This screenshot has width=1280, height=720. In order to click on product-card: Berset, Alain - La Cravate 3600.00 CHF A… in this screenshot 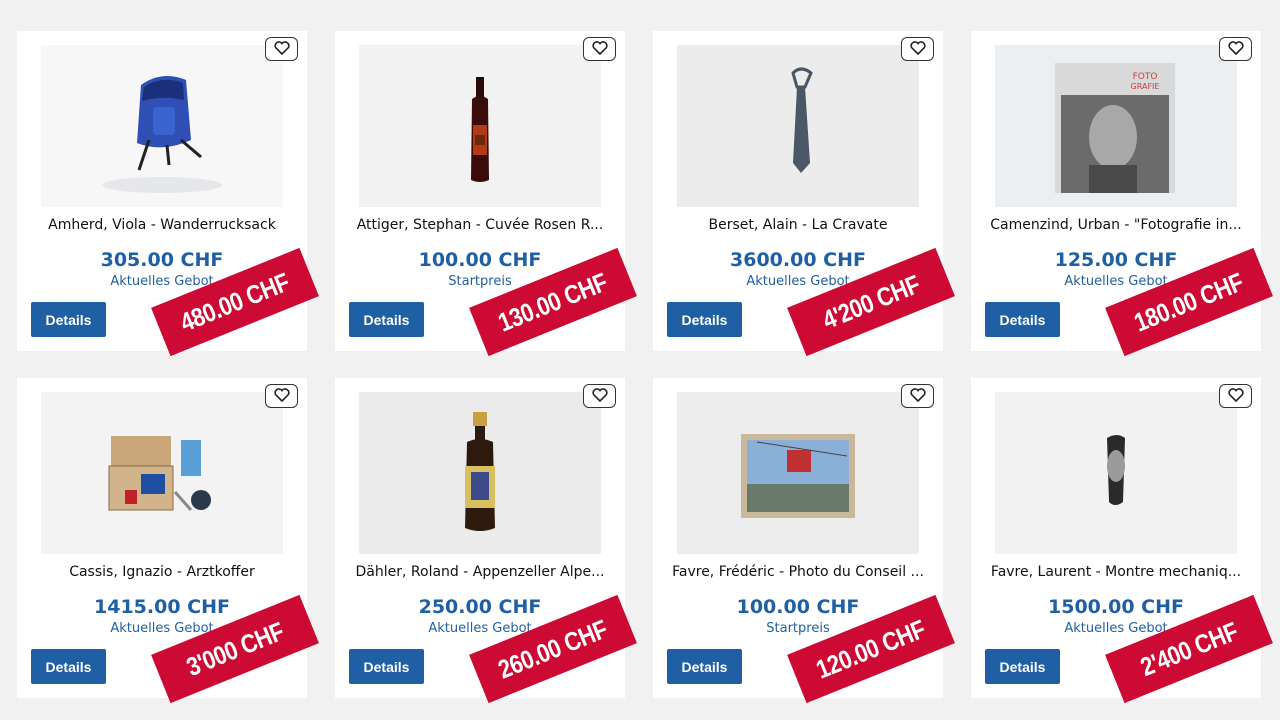, I will do `click(804, 194)`.